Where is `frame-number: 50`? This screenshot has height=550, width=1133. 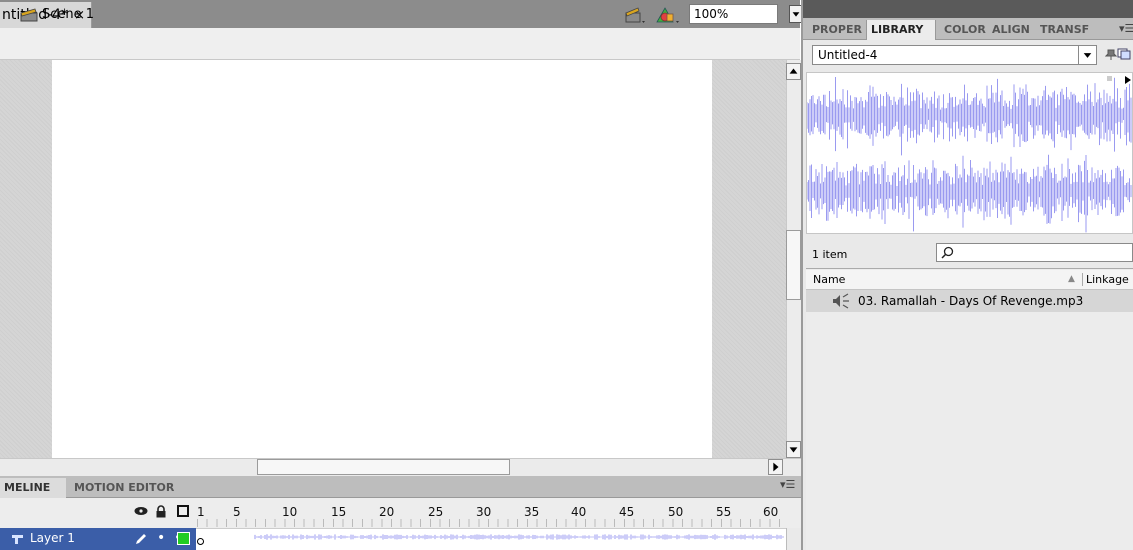 frame-number: 50 is located at coordinates (676, 512).